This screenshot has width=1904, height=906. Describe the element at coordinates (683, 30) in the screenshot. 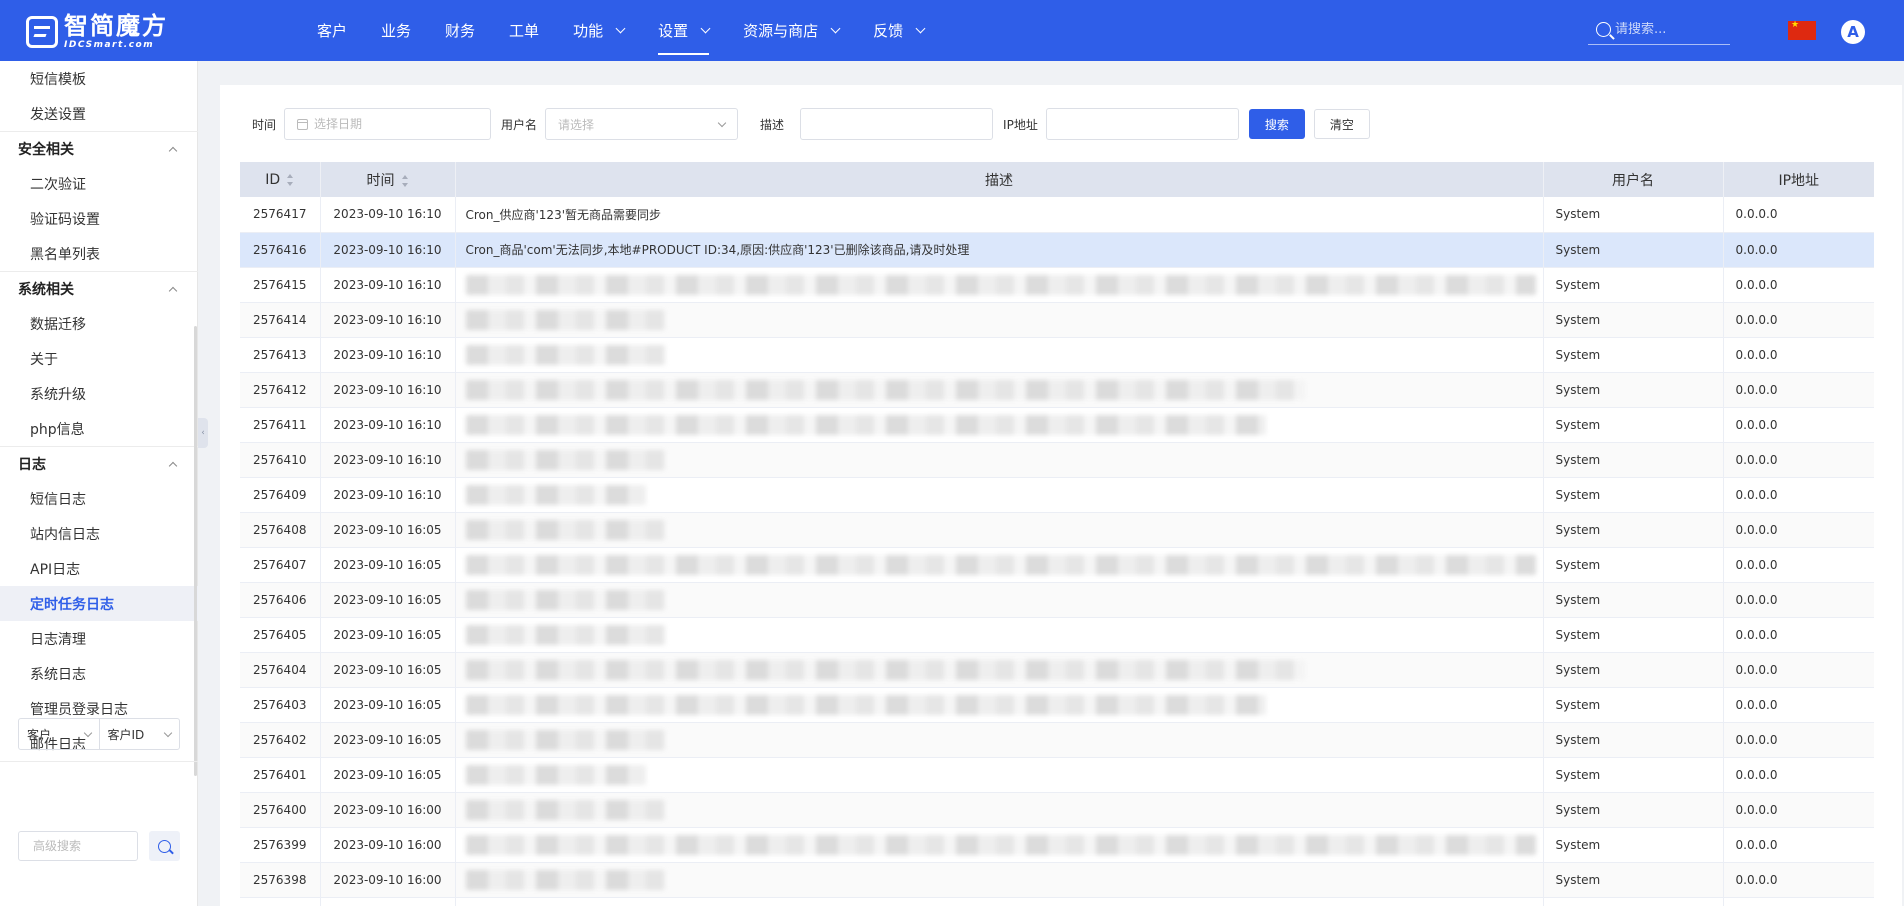

I see `nav-item-5: 设置` at that location.